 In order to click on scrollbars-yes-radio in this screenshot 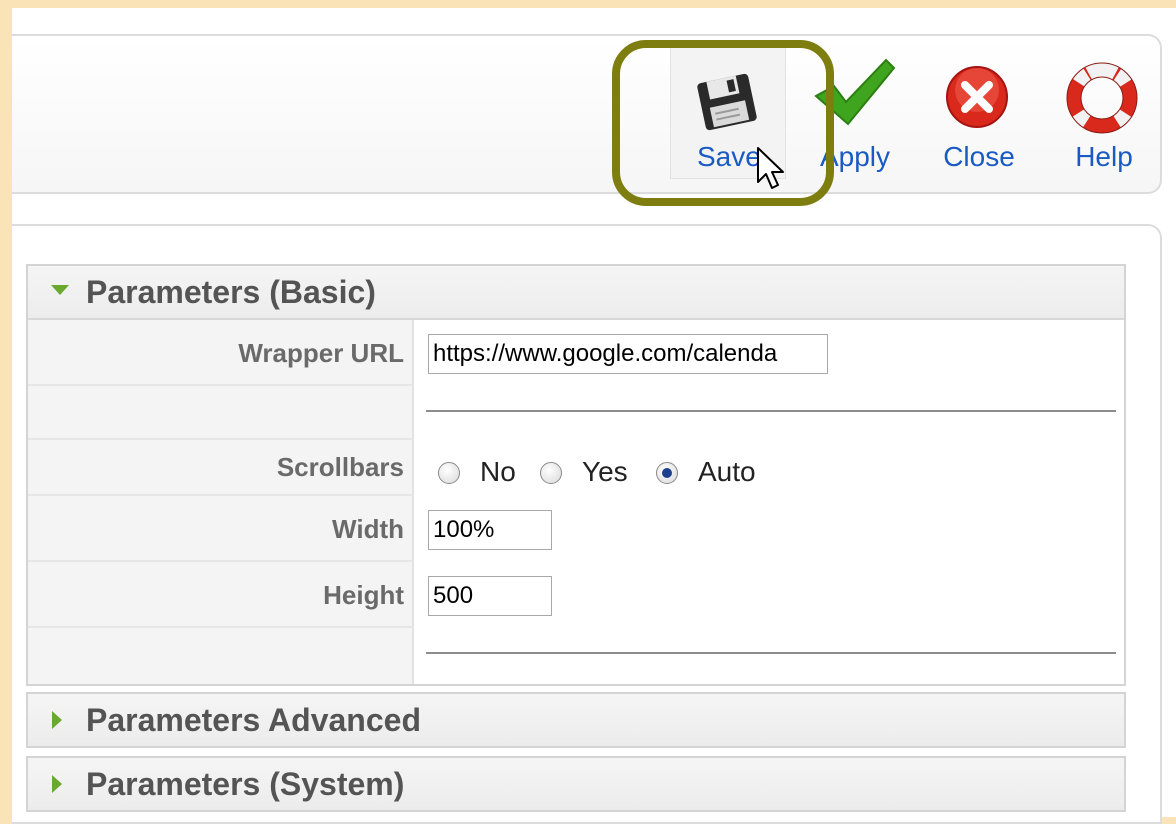, I will do `click(551, 473)`.